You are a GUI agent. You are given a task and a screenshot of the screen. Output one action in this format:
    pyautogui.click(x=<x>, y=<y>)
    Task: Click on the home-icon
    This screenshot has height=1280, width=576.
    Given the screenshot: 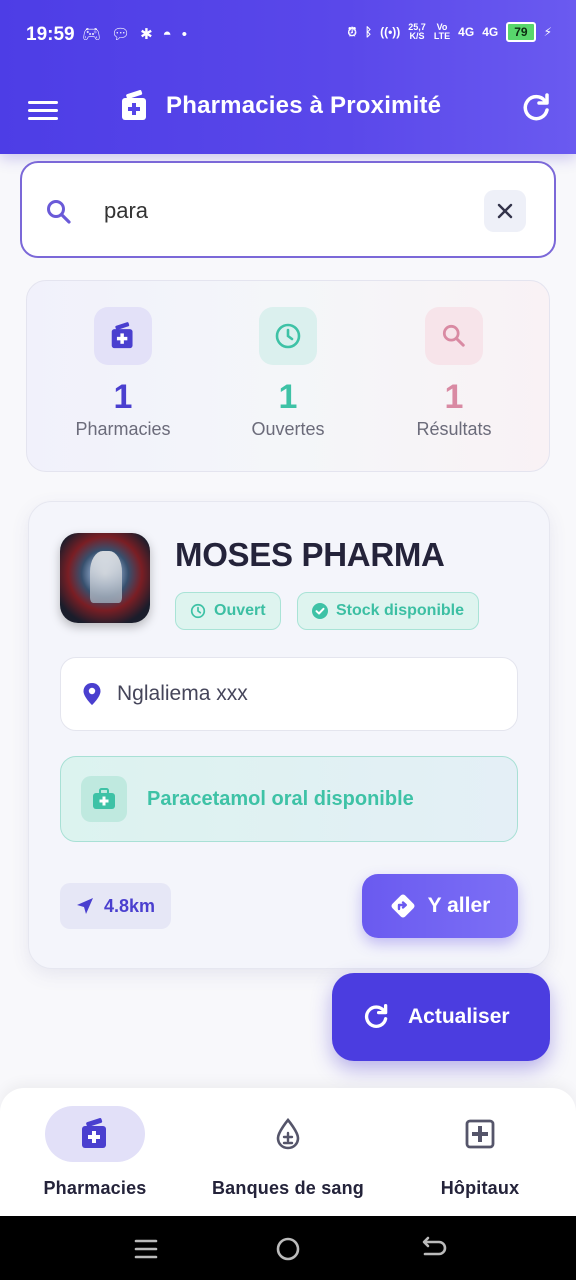 What is the action you would take?
    pyautogui.click(x=288, y=1249)
    